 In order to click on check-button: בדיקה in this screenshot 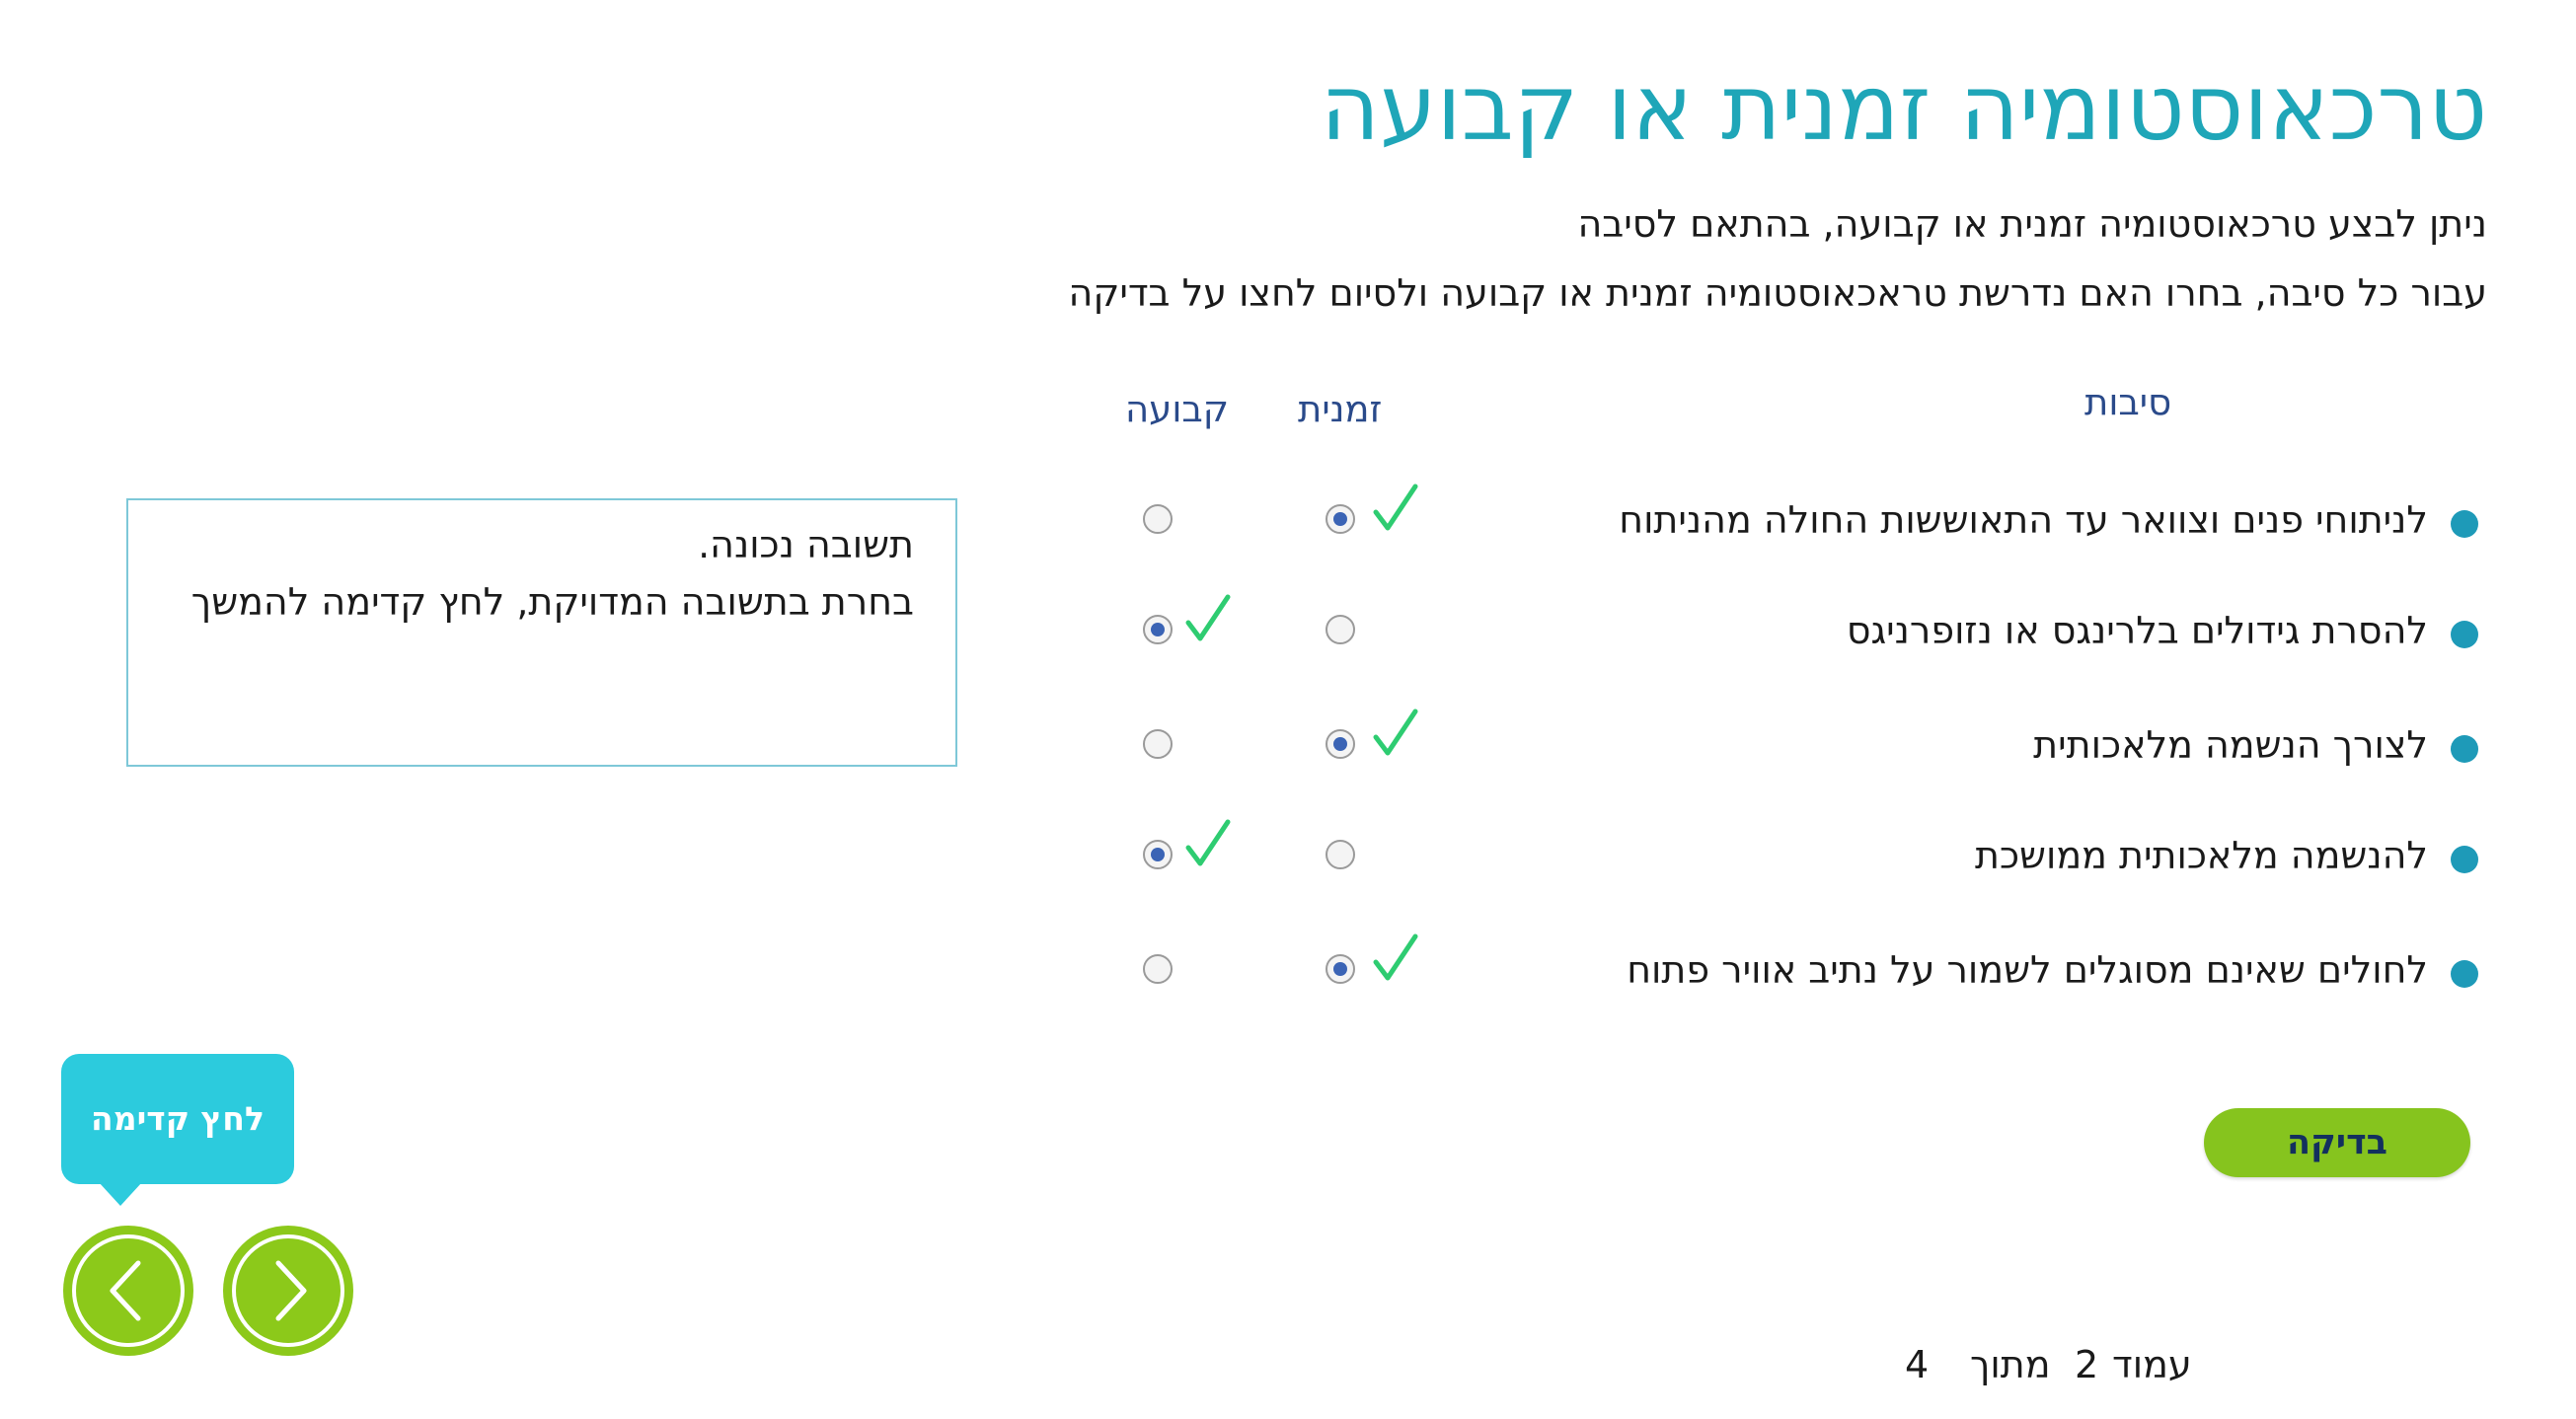, I will do `click(2337, 1142)`.